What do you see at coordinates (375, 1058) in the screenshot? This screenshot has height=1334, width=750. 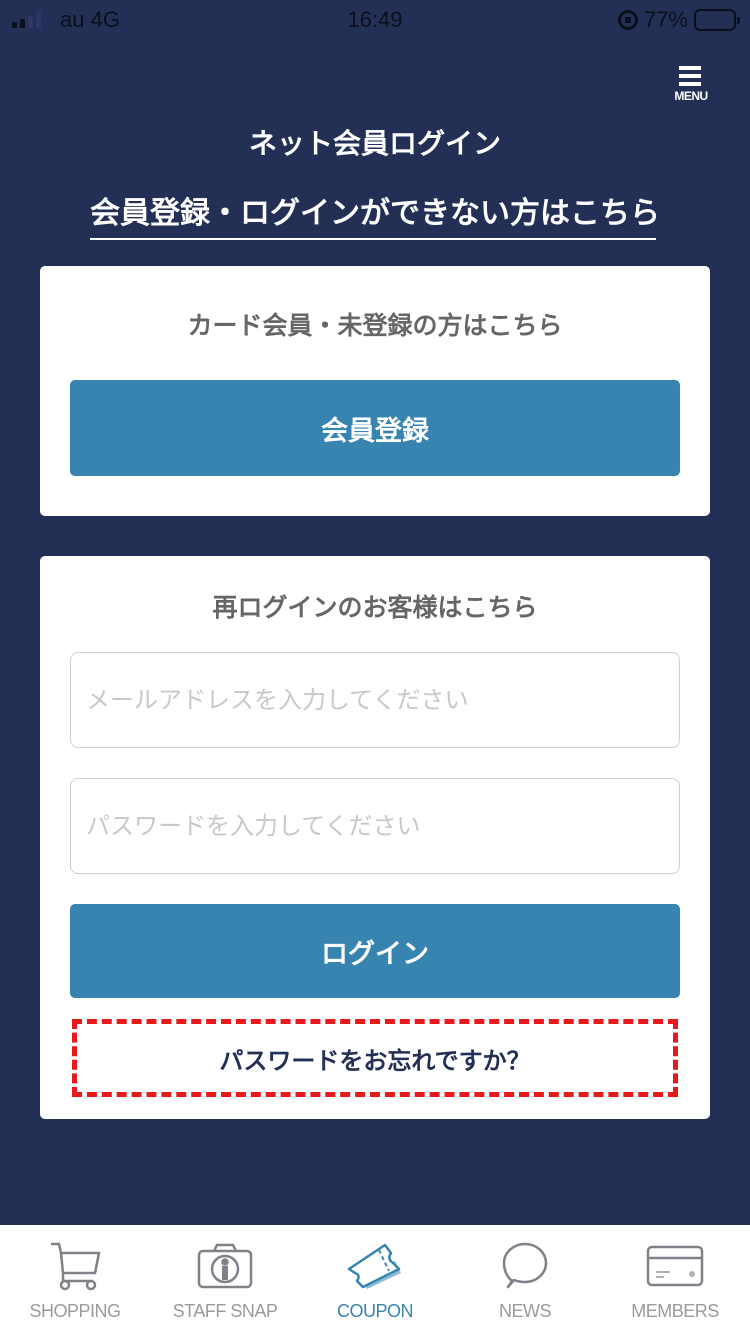 I see `forgot-password-link: パスワードをお忘れですか？` at bounding box center [375, 1058].